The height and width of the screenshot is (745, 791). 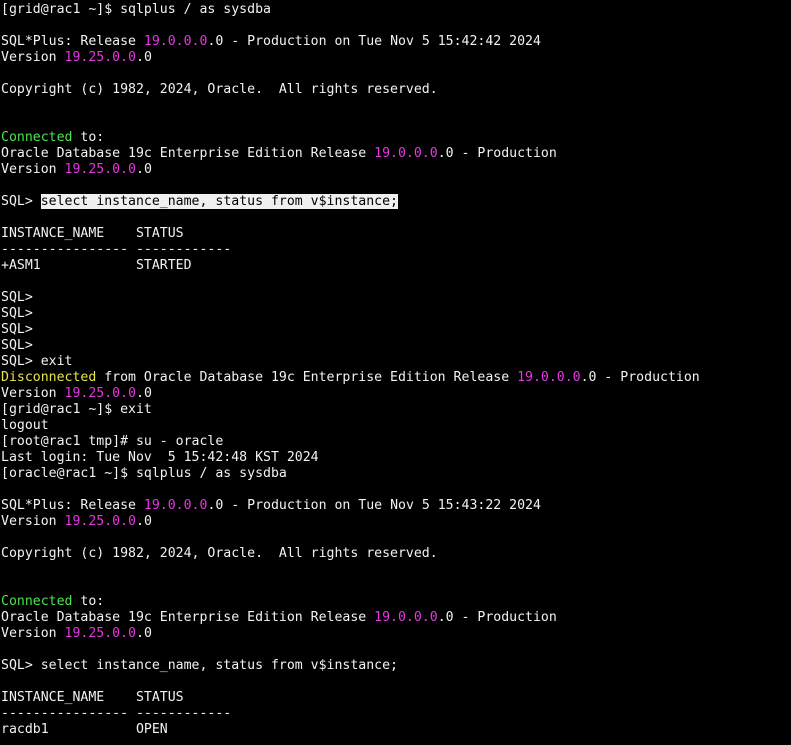 I want to click on terminal-line: [root@rac1 tmp]# su - oracle, so click(x=395, y=442).